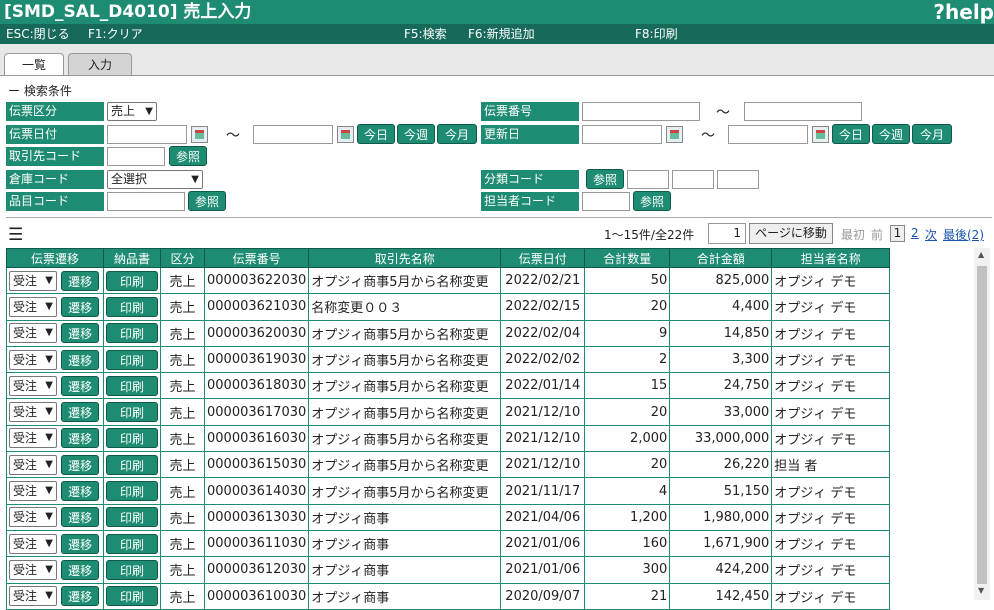 This screenshot has width=994, height=610. Describe the element at coordinates (791, 233) in the screenshot. I see `goto-page-button: ページに移動` at that location.